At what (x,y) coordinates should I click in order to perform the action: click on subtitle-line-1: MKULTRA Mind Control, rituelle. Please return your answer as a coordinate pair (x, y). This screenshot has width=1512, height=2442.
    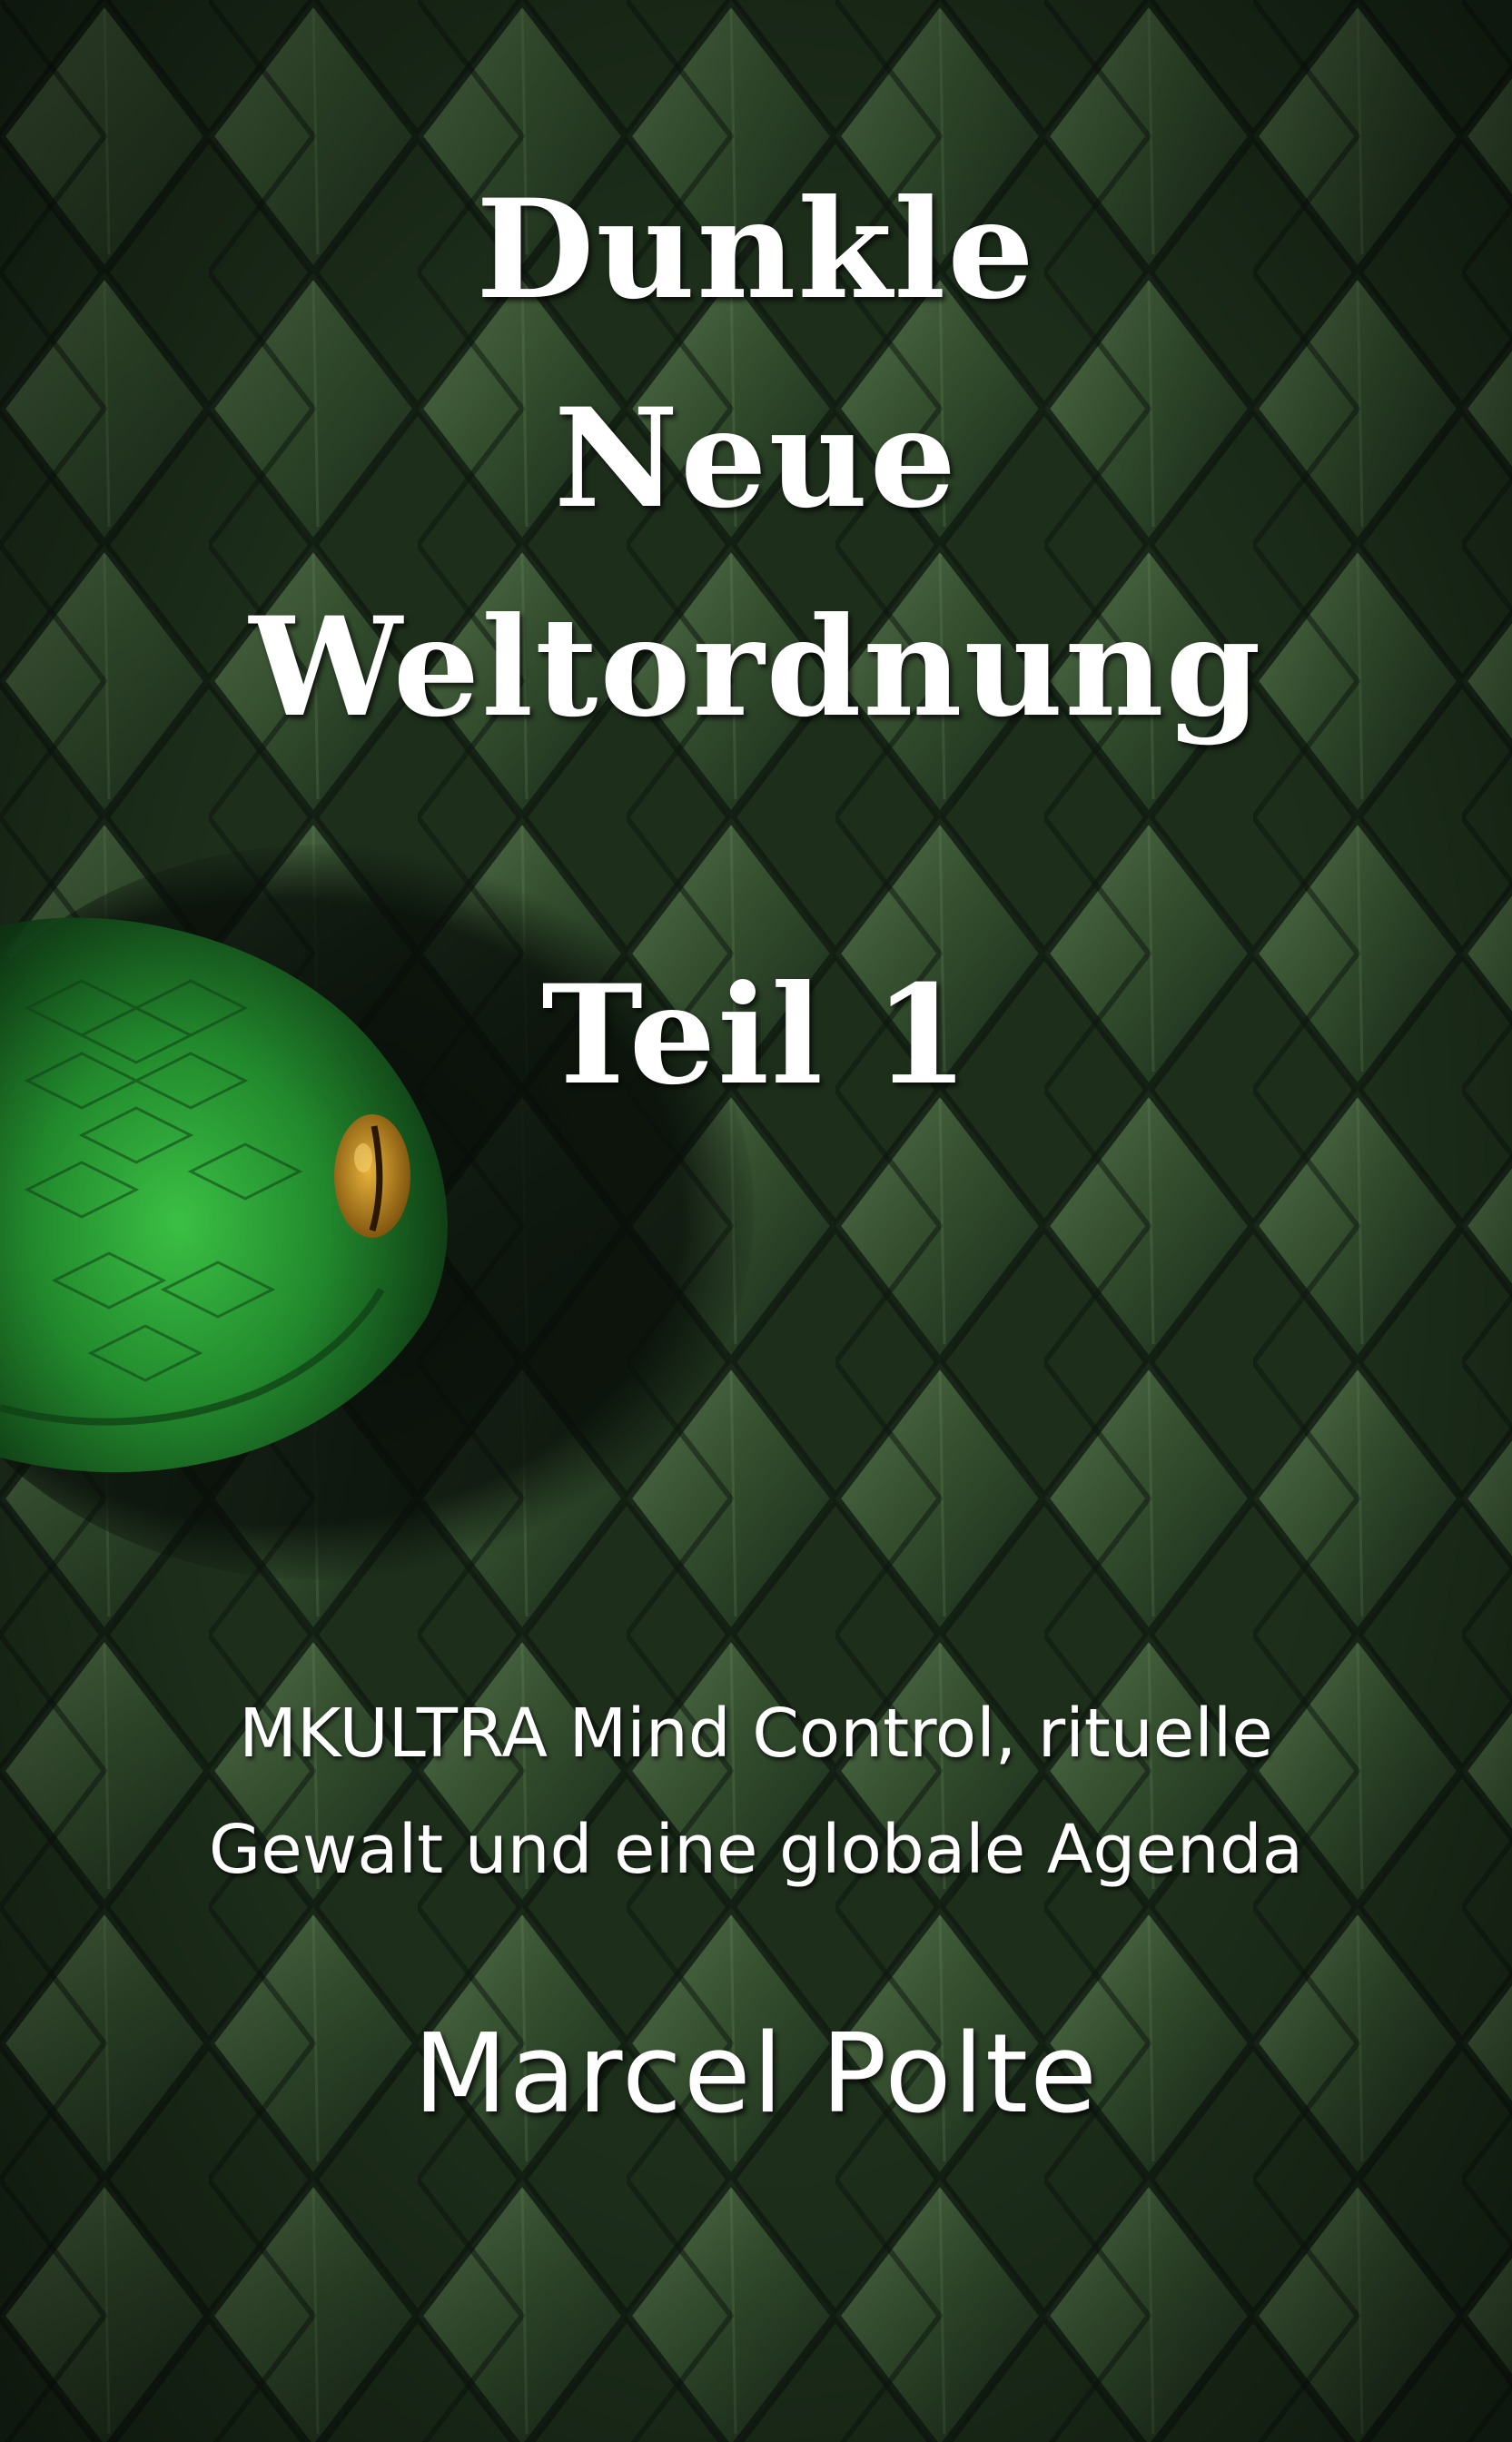
    Looking at the image, I should click on (756, 1734).